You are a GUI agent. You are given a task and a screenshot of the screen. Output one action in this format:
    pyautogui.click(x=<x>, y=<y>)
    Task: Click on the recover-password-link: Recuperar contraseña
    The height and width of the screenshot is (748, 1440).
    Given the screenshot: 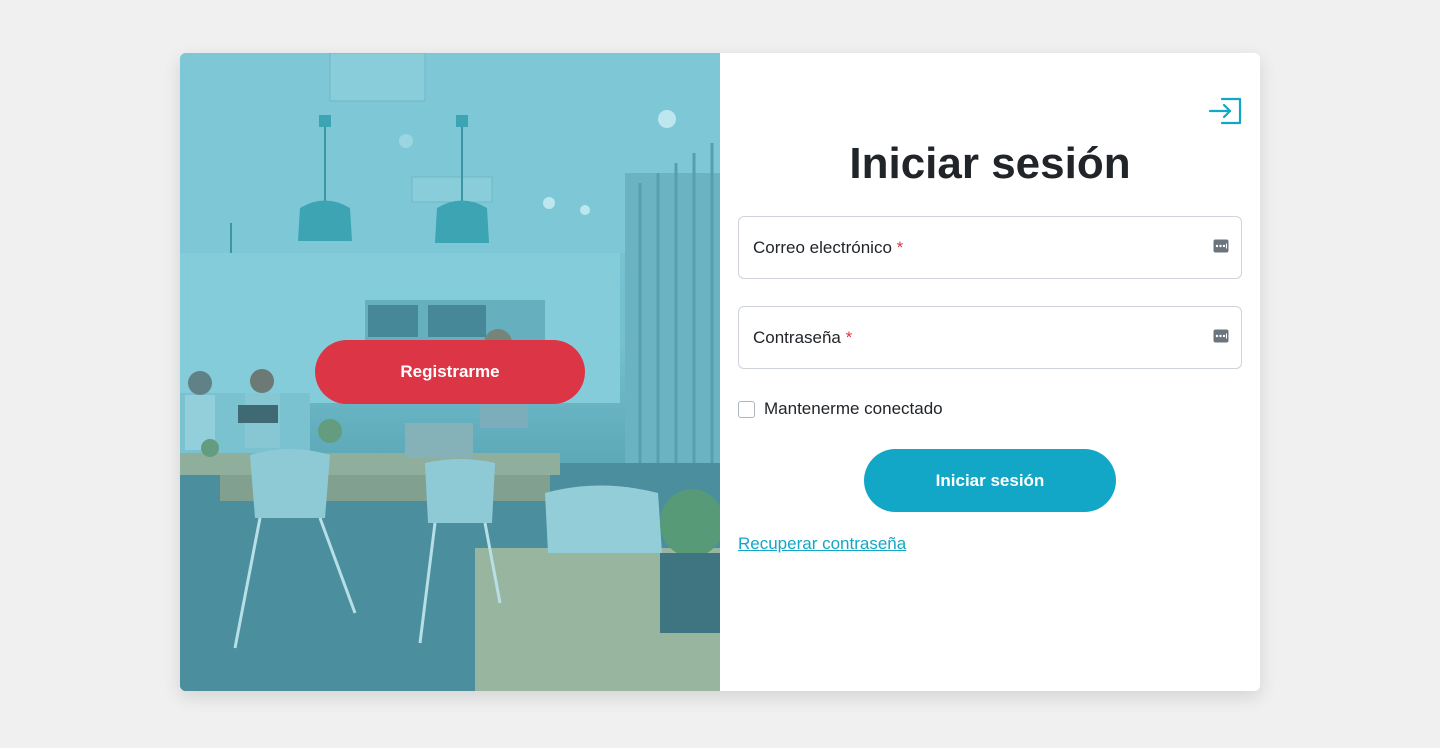 What is the action you would take?
    pyautogui.click(x=822, y=544)
    